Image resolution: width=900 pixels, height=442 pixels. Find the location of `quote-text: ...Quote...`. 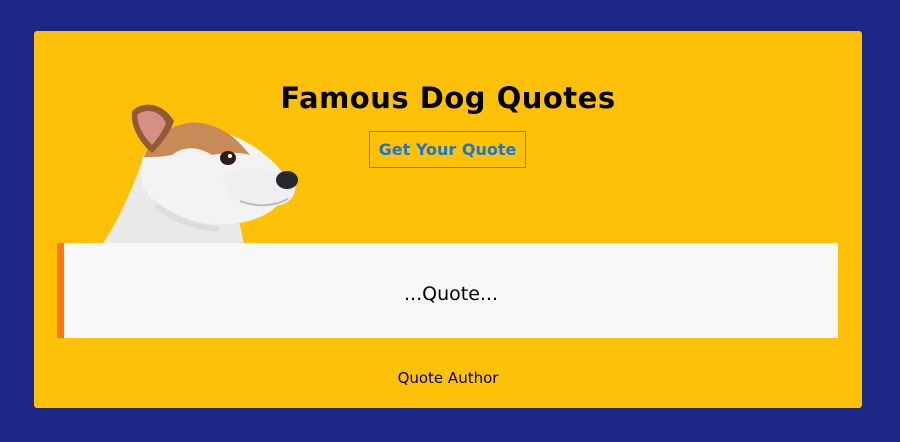

quote-text: ...Quote... is located at coordinates (451, 294).